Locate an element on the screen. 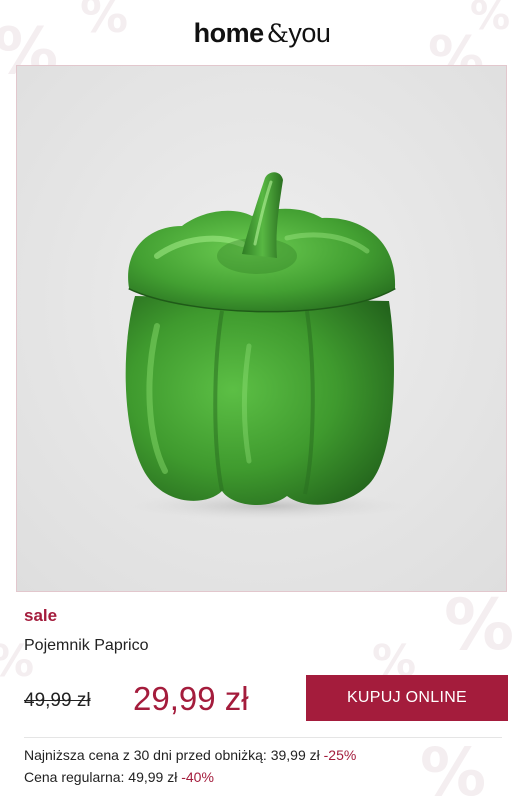  sale-price: 29,99 zł is located at coordinates (191, 698).